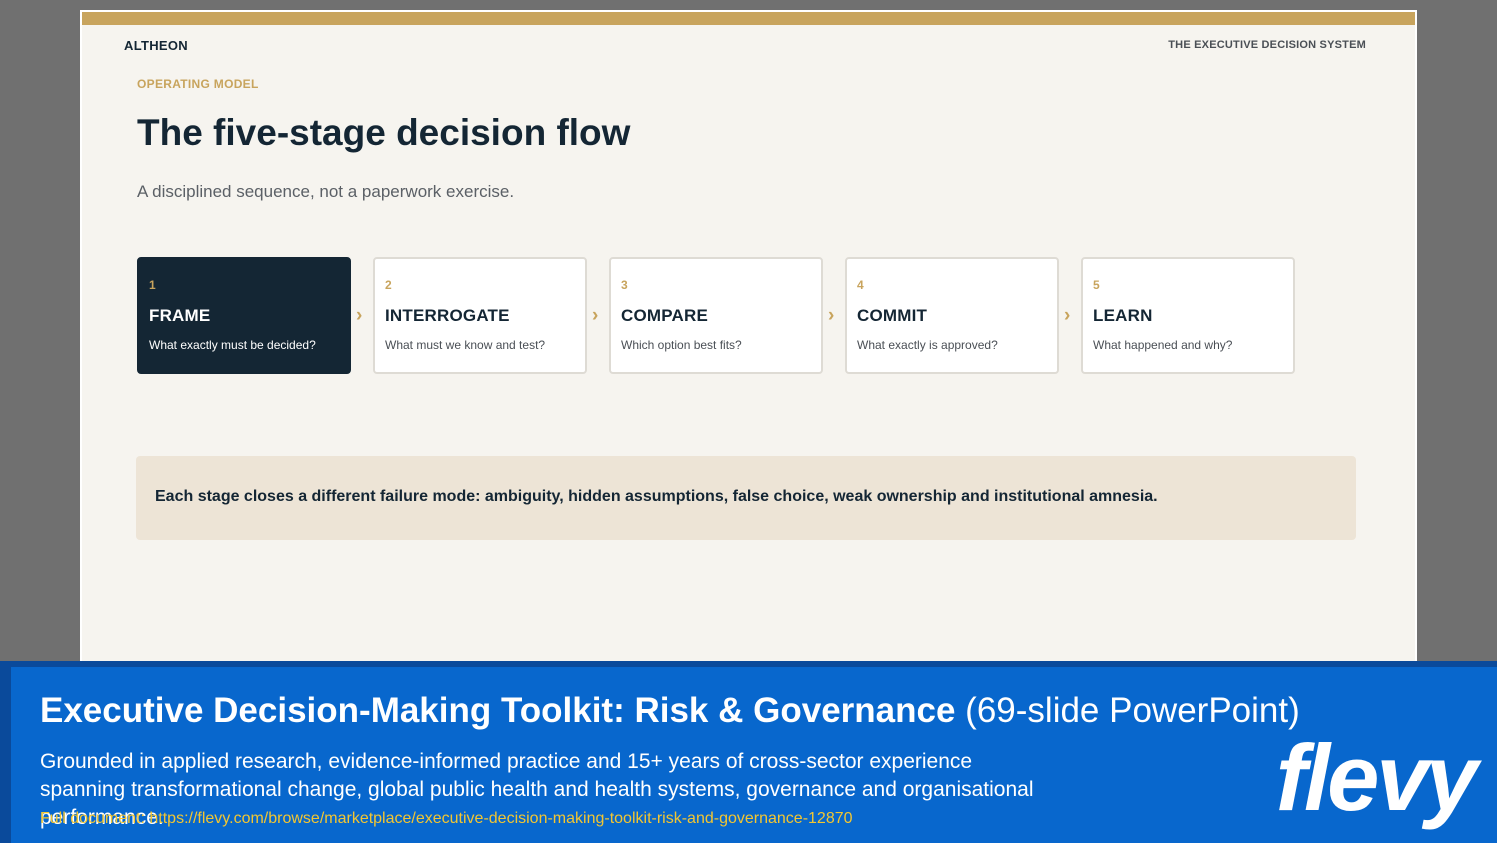 This screenshot has width=1497, height=843. Describe the element at coordinates (388, 285) in the screenshot. I see `stage-number: 2` at that location.